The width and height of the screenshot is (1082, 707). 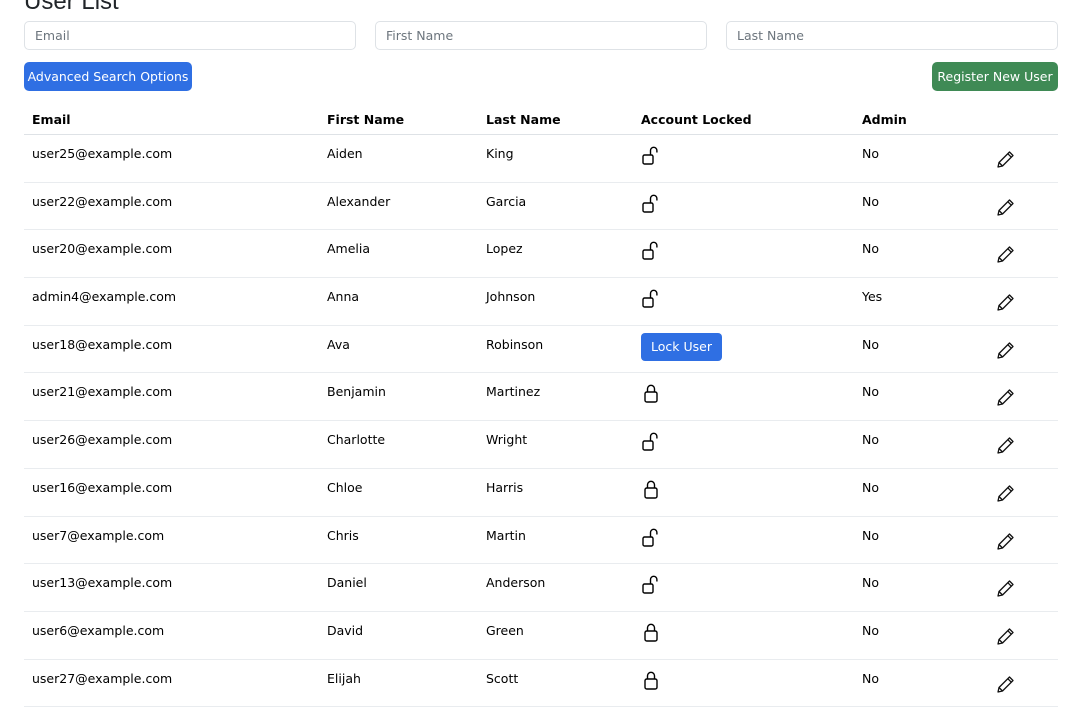 I want to click on table-row: user22@example.com Alexander Garcia No, so click(x=541, y=206).